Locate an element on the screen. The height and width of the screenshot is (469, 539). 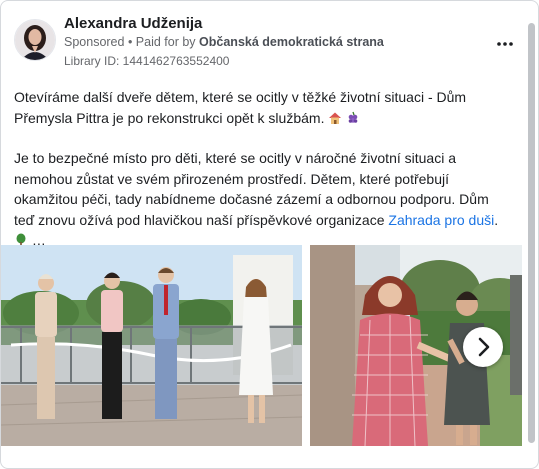
scrollbar is located at coordinates (531, 233).